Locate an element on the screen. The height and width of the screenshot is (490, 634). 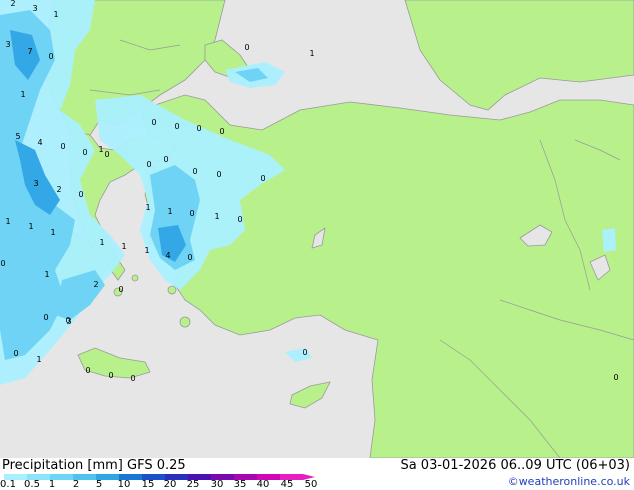
legend-label: 0.5 is located at coordinates (32, 484).